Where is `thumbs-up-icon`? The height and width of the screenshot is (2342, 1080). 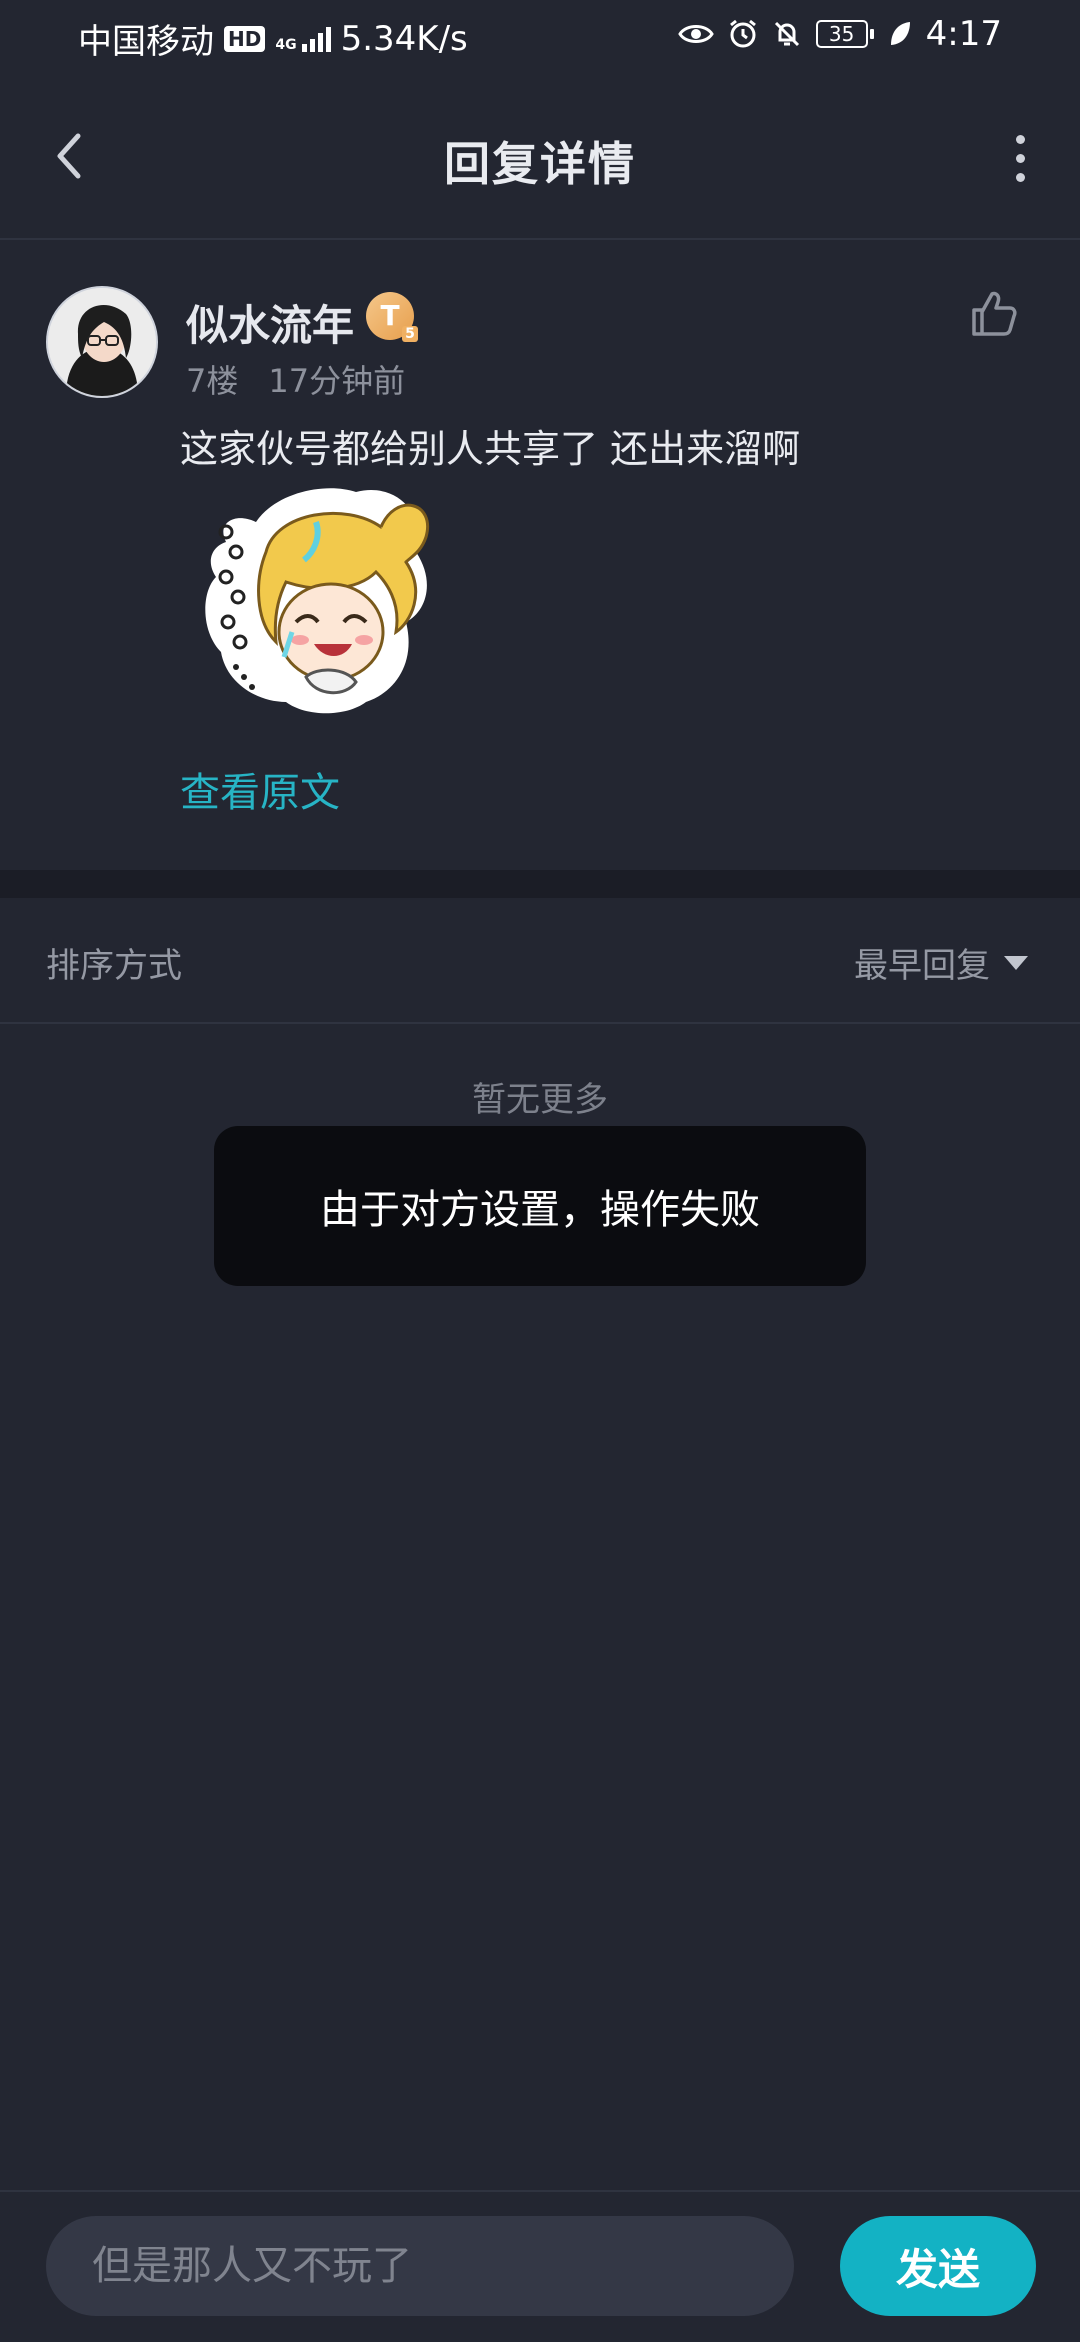 thumbs-up-icon is located at coordinates (994, 313).